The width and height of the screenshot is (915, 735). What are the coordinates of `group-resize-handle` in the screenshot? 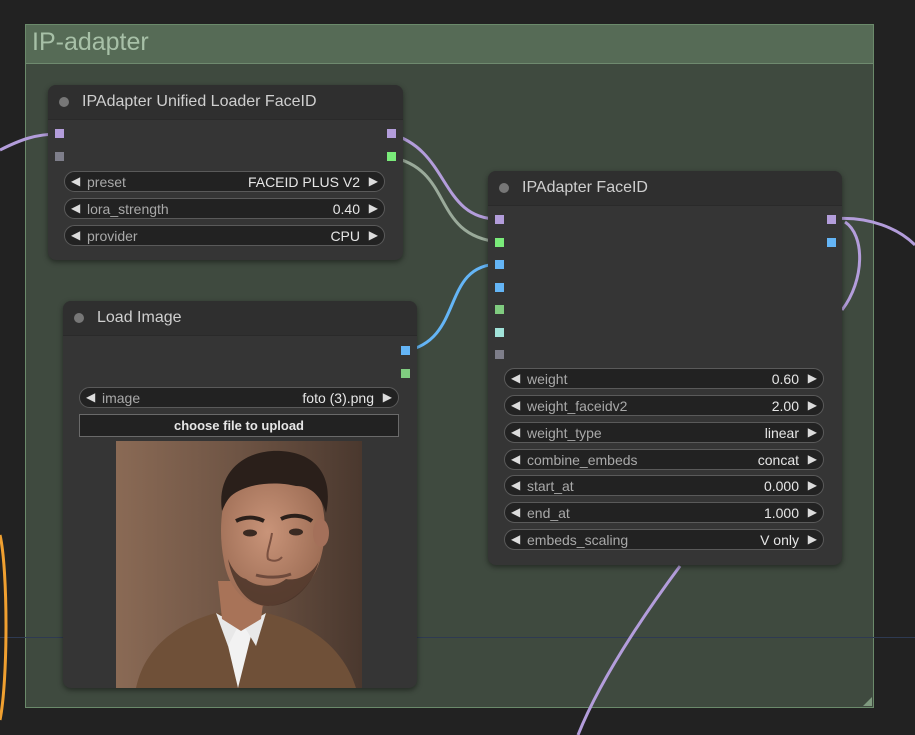 It's located at (867, 701).